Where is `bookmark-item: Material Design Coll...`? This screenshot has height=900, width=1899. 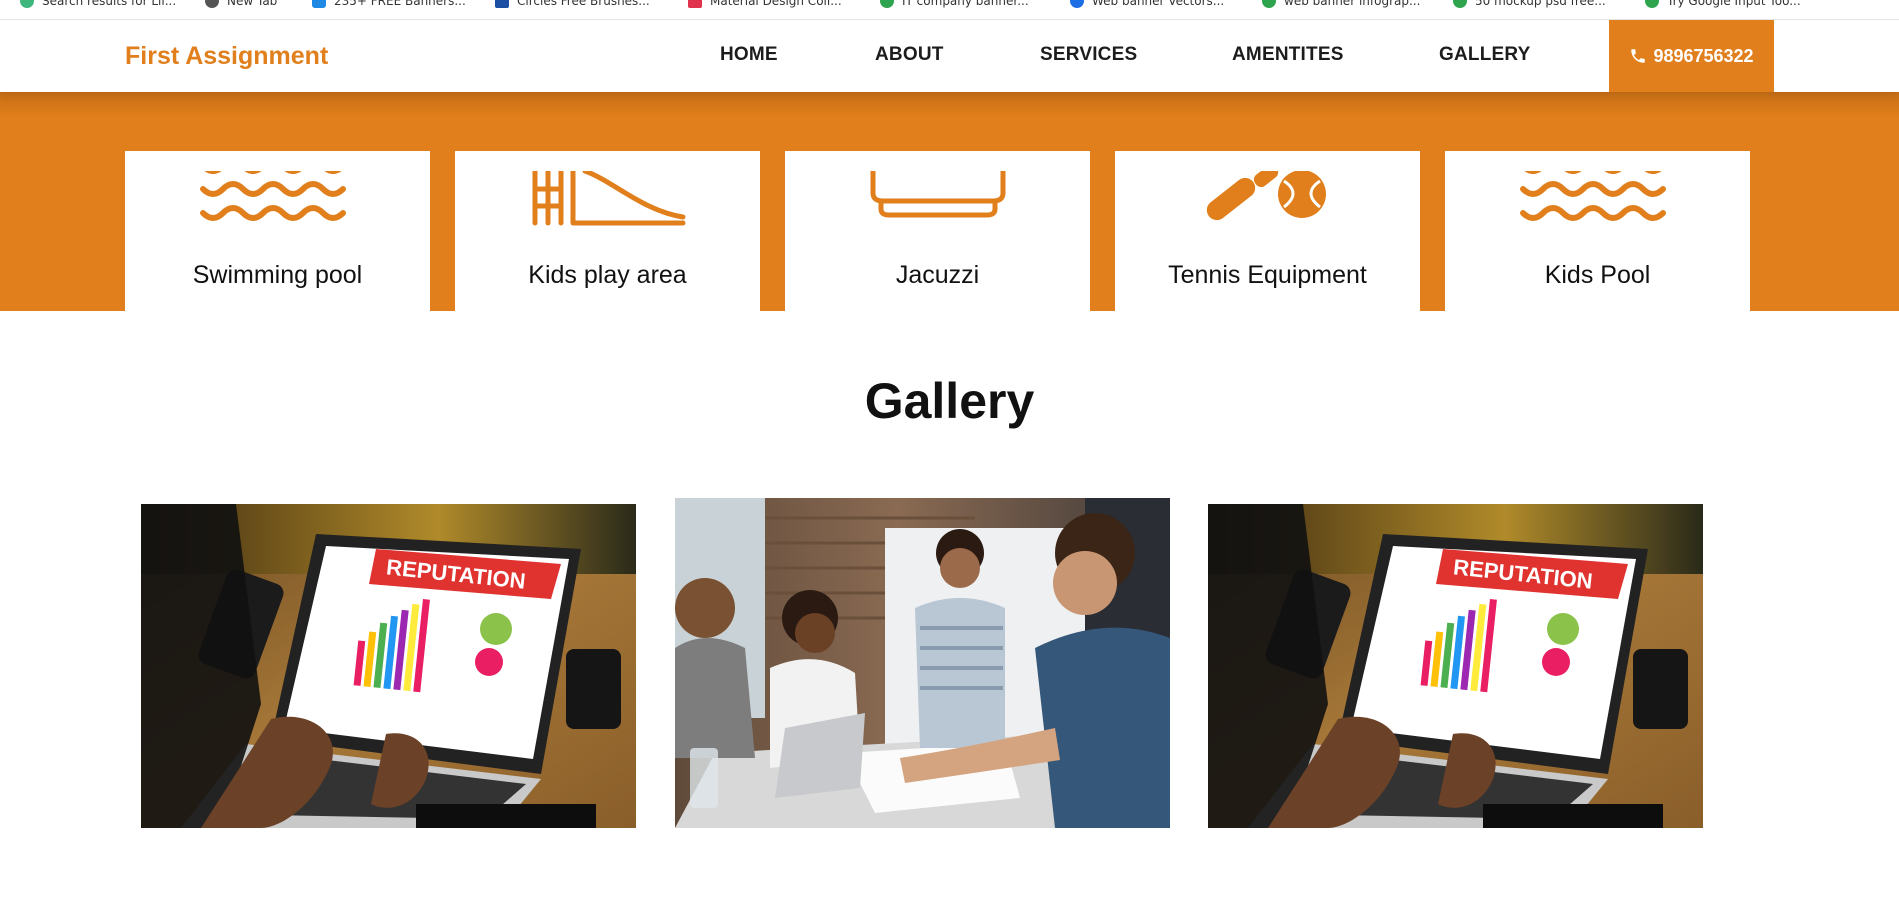
bookmark-item: Material Design Coll... is located at coordinates (765, 4).